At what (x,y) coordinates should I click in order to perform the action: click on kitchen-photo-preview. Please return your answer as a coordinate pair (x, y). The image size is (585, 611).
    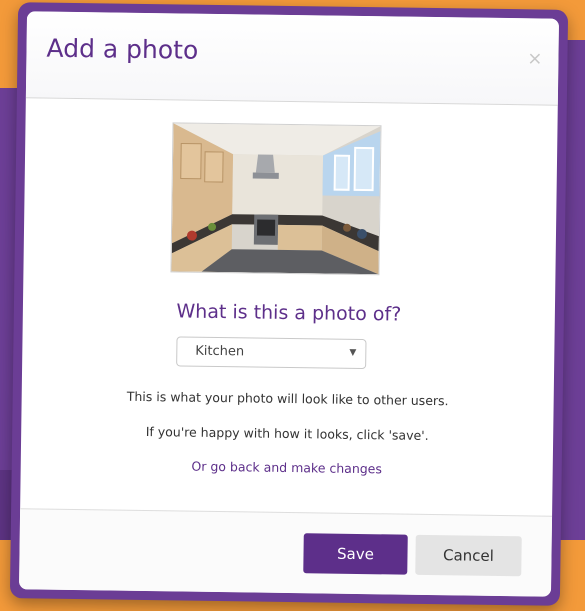
    Looking at the image, I should click on (276, 199).